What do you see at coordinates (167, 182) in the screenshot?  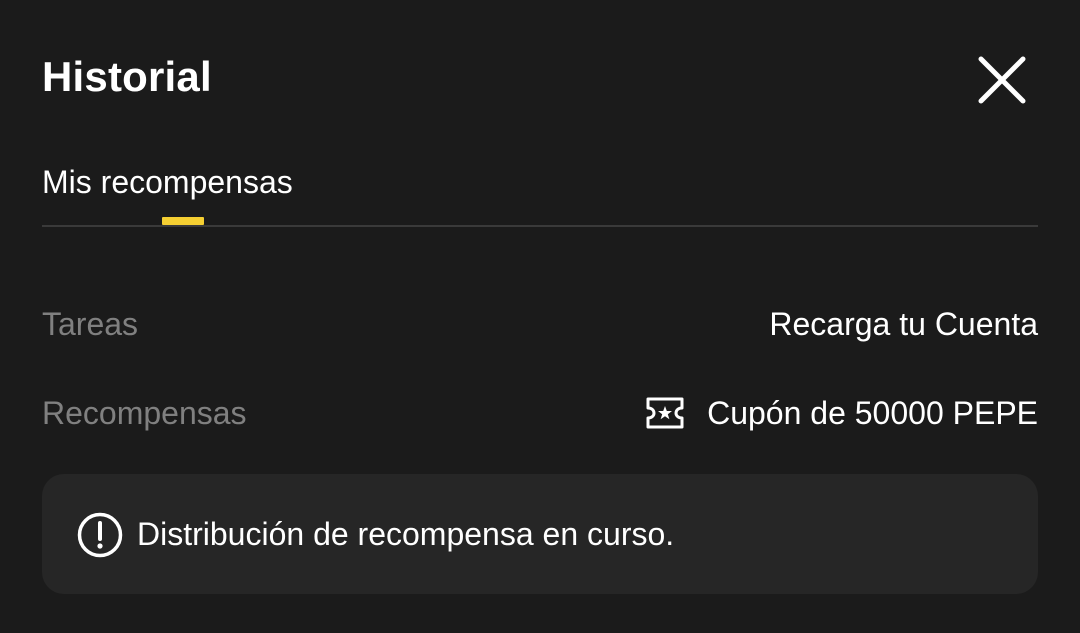 I see `tab-mis-recompensas: Mis recompensas` at bounding box center [167, 182].